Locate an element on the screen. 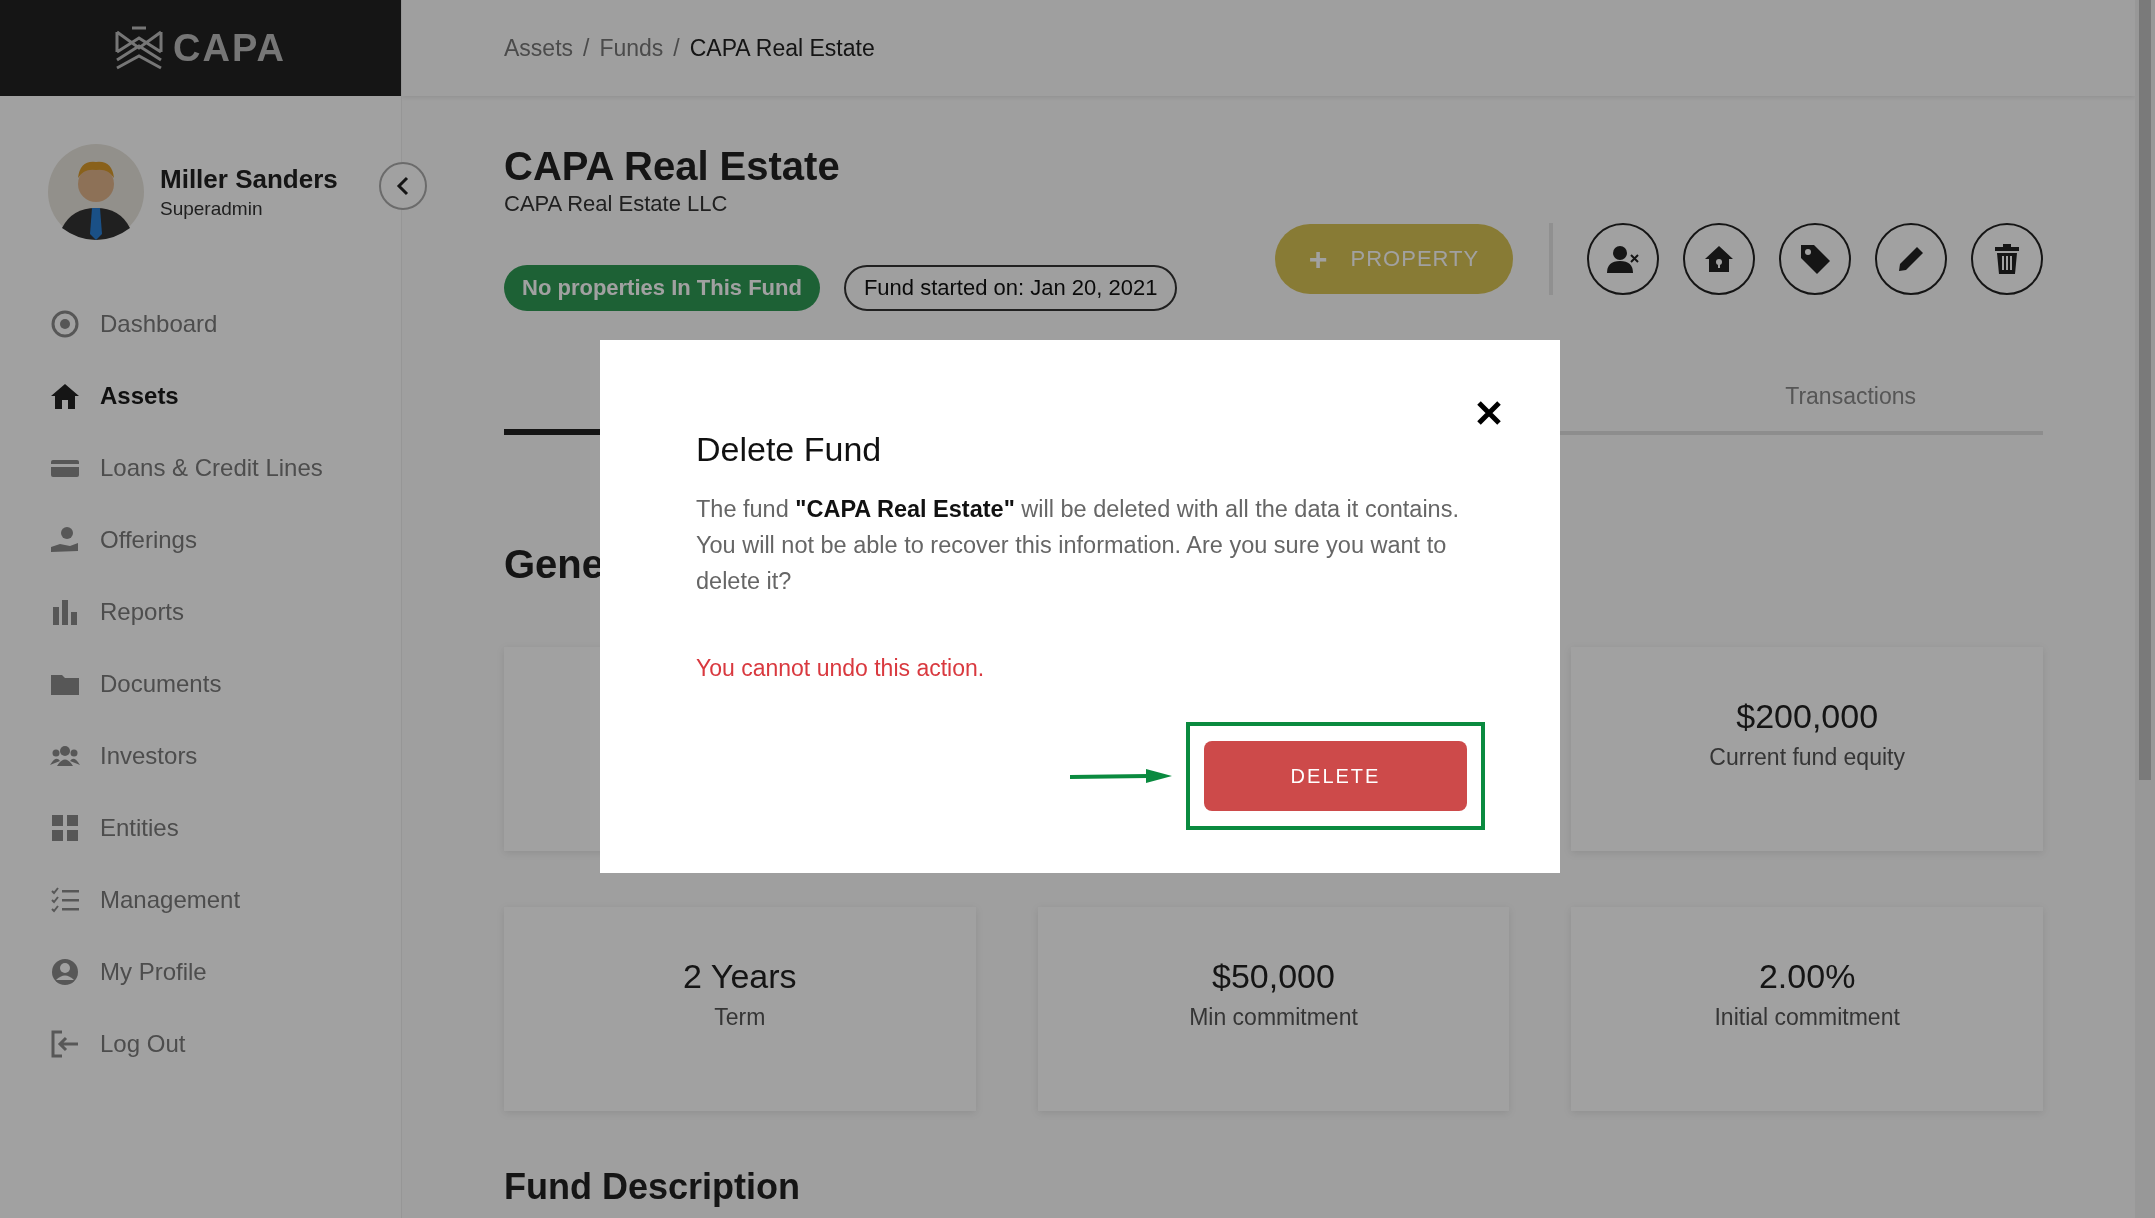 The width and height of the screenshot is (2155, 1218). sidebar-item: Log Out is located at coordinates (200, 1044).